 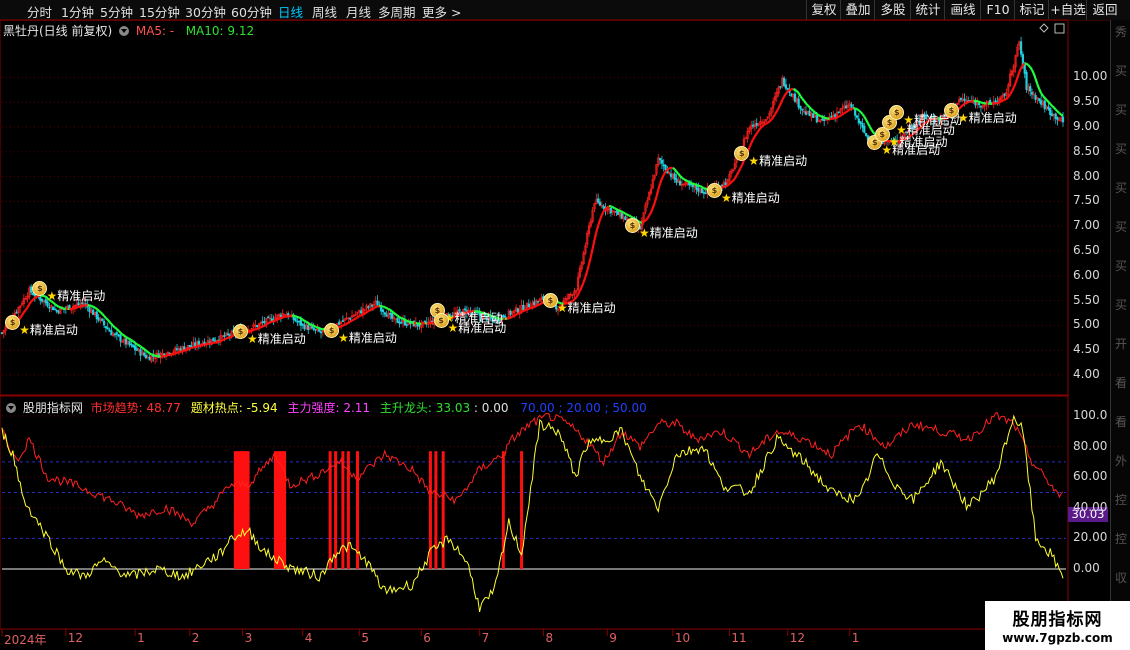 What do you see at coordinates (1086, 374) in the screenshot?
I see `price-axis-label: 4.00` at bounding box center [1086, 374].